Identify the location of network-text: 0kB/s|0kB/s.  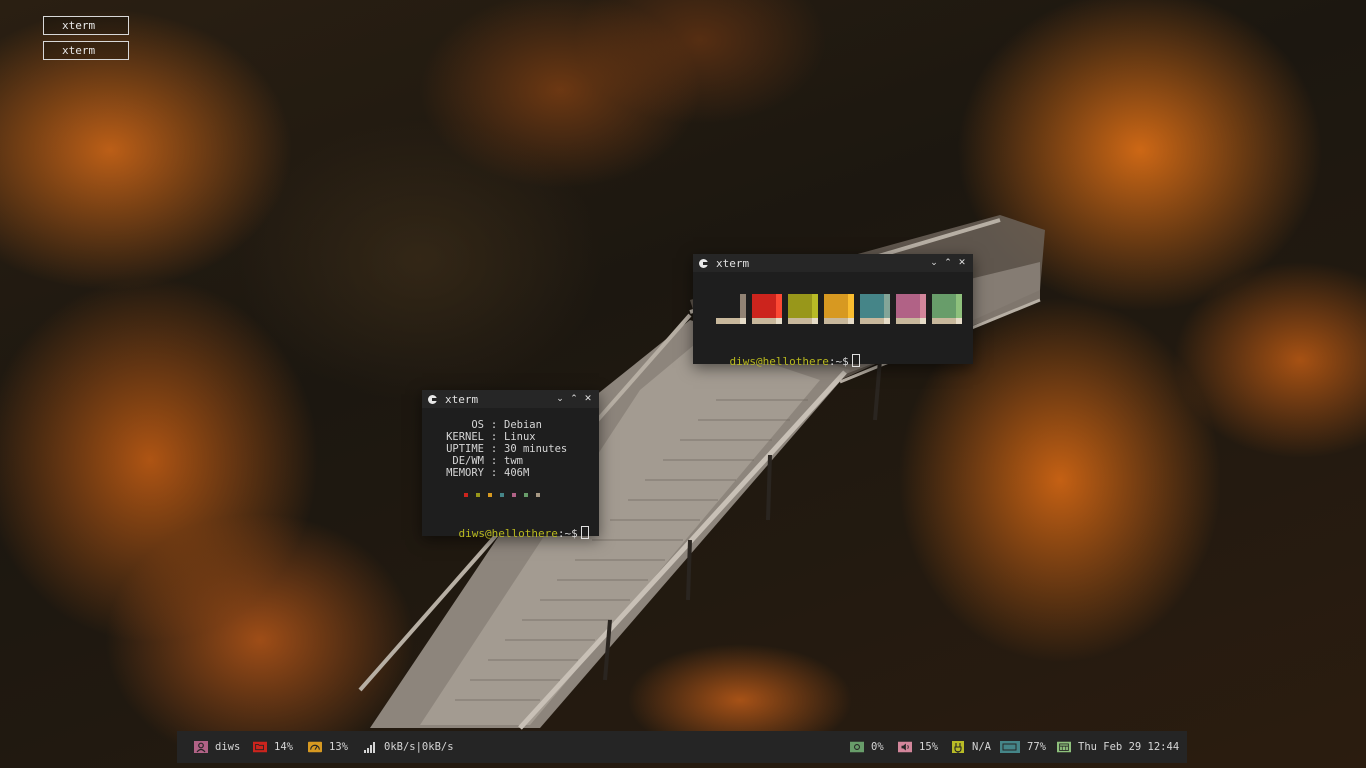
(419, 747).